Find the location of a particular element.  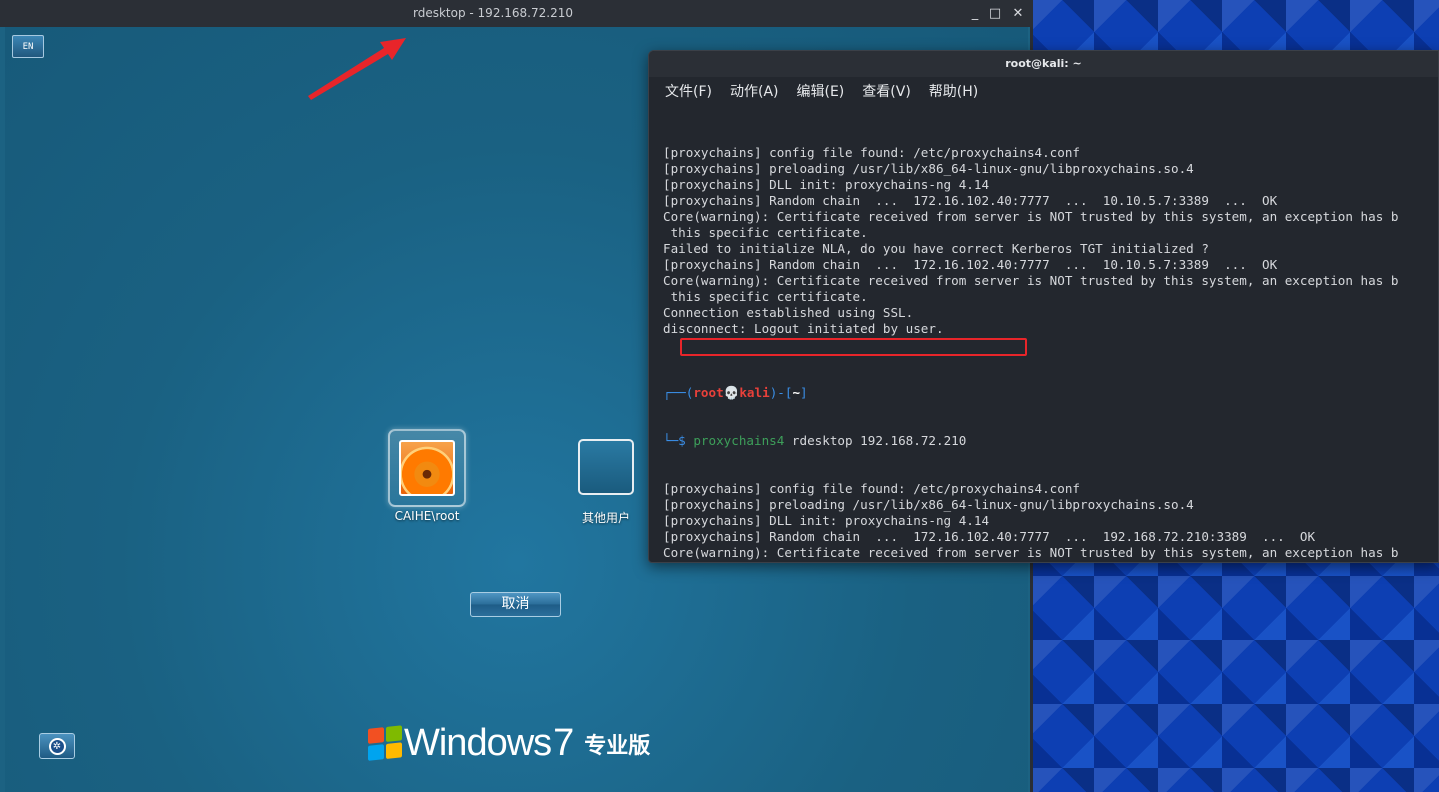

command-args: rdesktop 192.168.72.210 is located at coordinates (875, 440).